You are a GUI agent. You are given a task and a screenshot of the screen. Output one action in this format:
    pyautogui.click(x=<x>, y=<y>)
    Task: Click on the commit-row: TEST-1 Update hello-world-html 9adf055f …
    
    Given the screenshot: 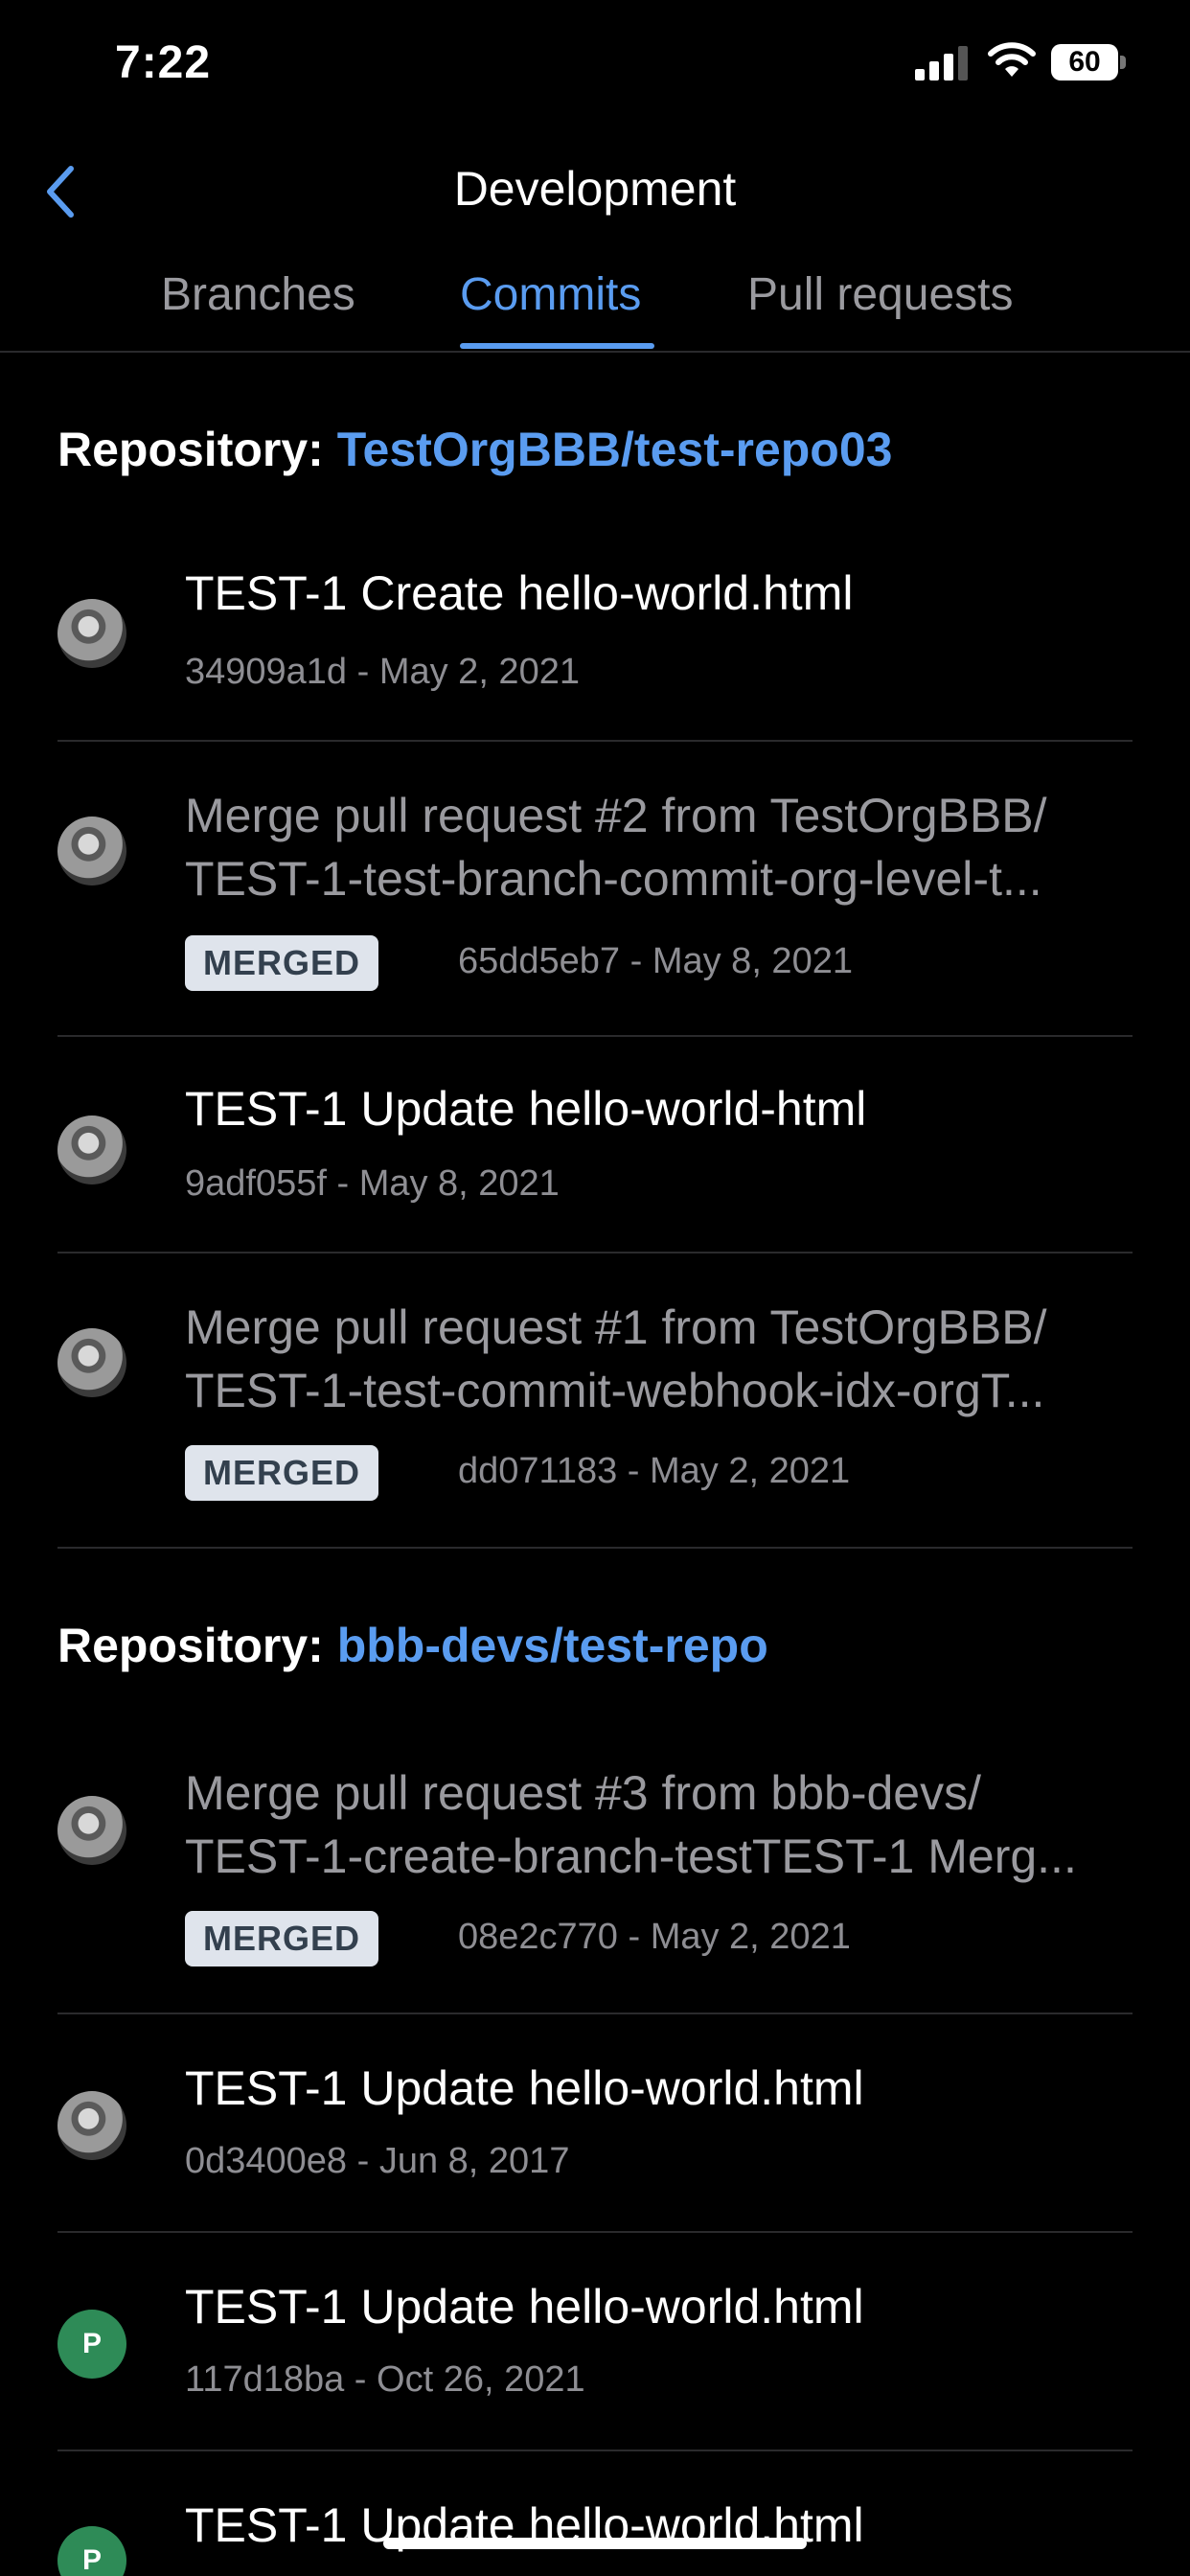 What is the action you would take?
    pyautogui.click(x=595, y=1167)
    